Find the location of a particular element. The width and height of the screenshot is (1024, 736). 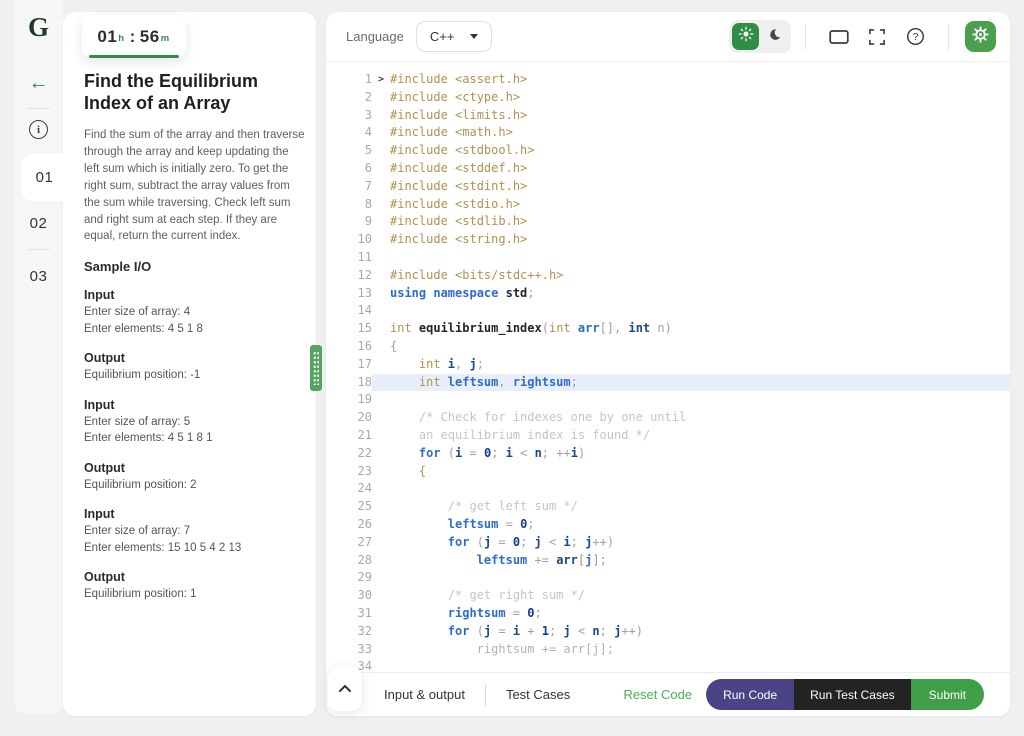

code-line: 2 #include <ctype.h> is located at coordinates (668, 98).